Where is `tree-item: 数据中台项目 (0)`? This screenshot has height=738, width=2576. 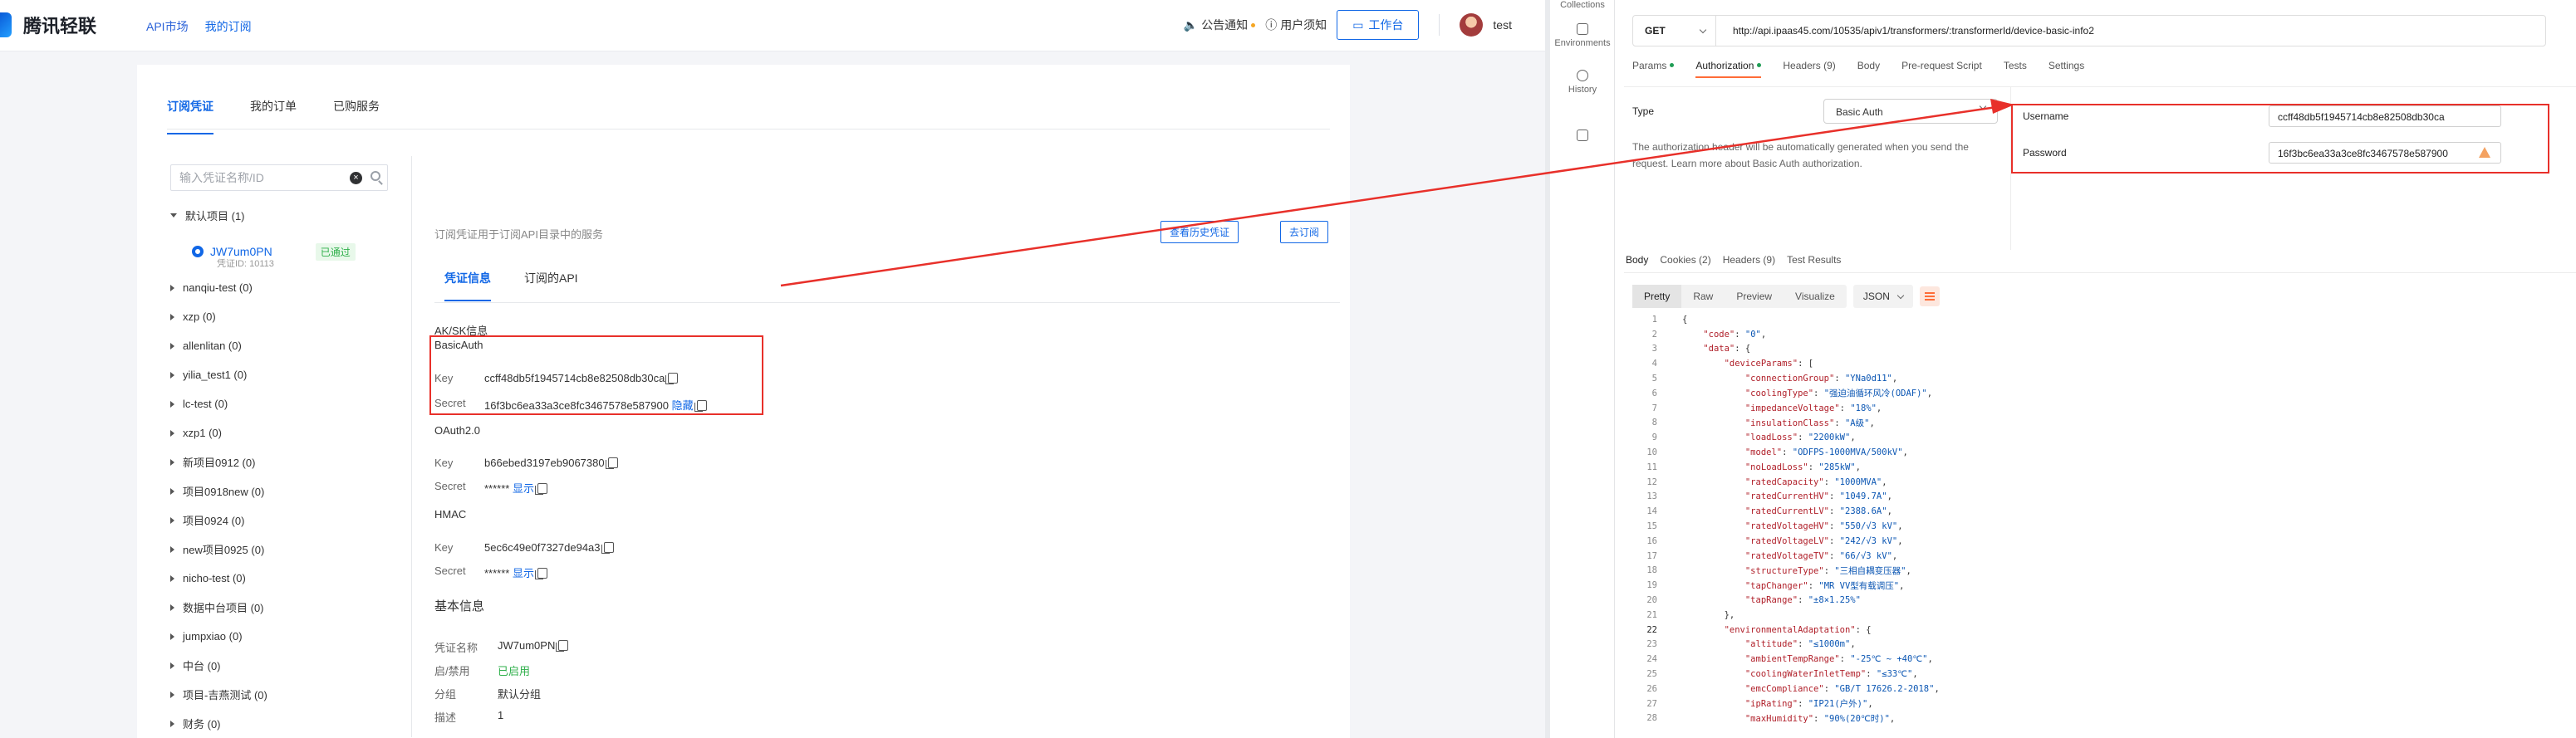 tree-item: 数据中台项目 (0) is located at coordinates (278, 607).